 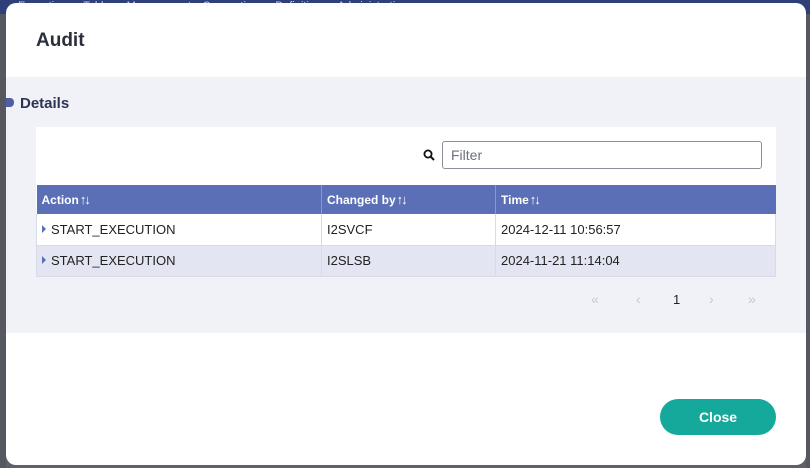 What do you see at coordinates (60, 40) in the screenshot?
I see `dialog-title: Audit` at bounding box center [60, 40].